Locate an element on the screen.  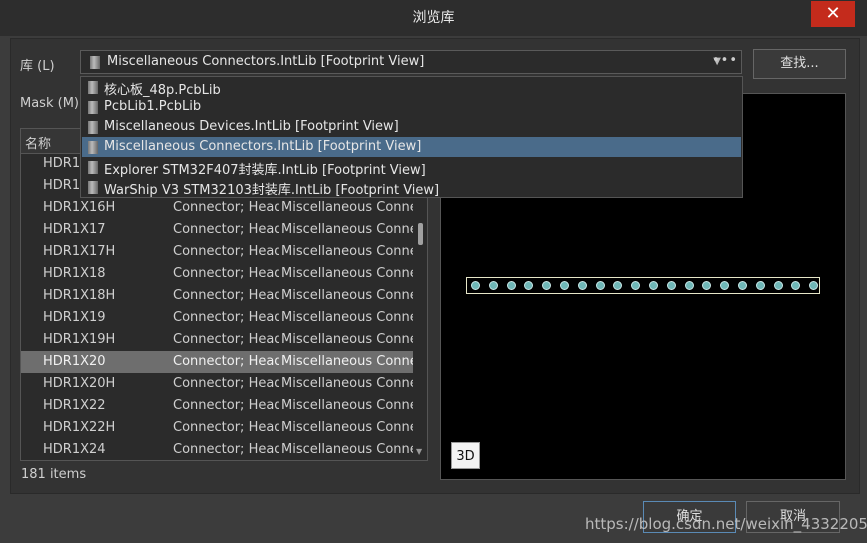
footprint-name: HDR1X16H is located at coordinates (79, 207).